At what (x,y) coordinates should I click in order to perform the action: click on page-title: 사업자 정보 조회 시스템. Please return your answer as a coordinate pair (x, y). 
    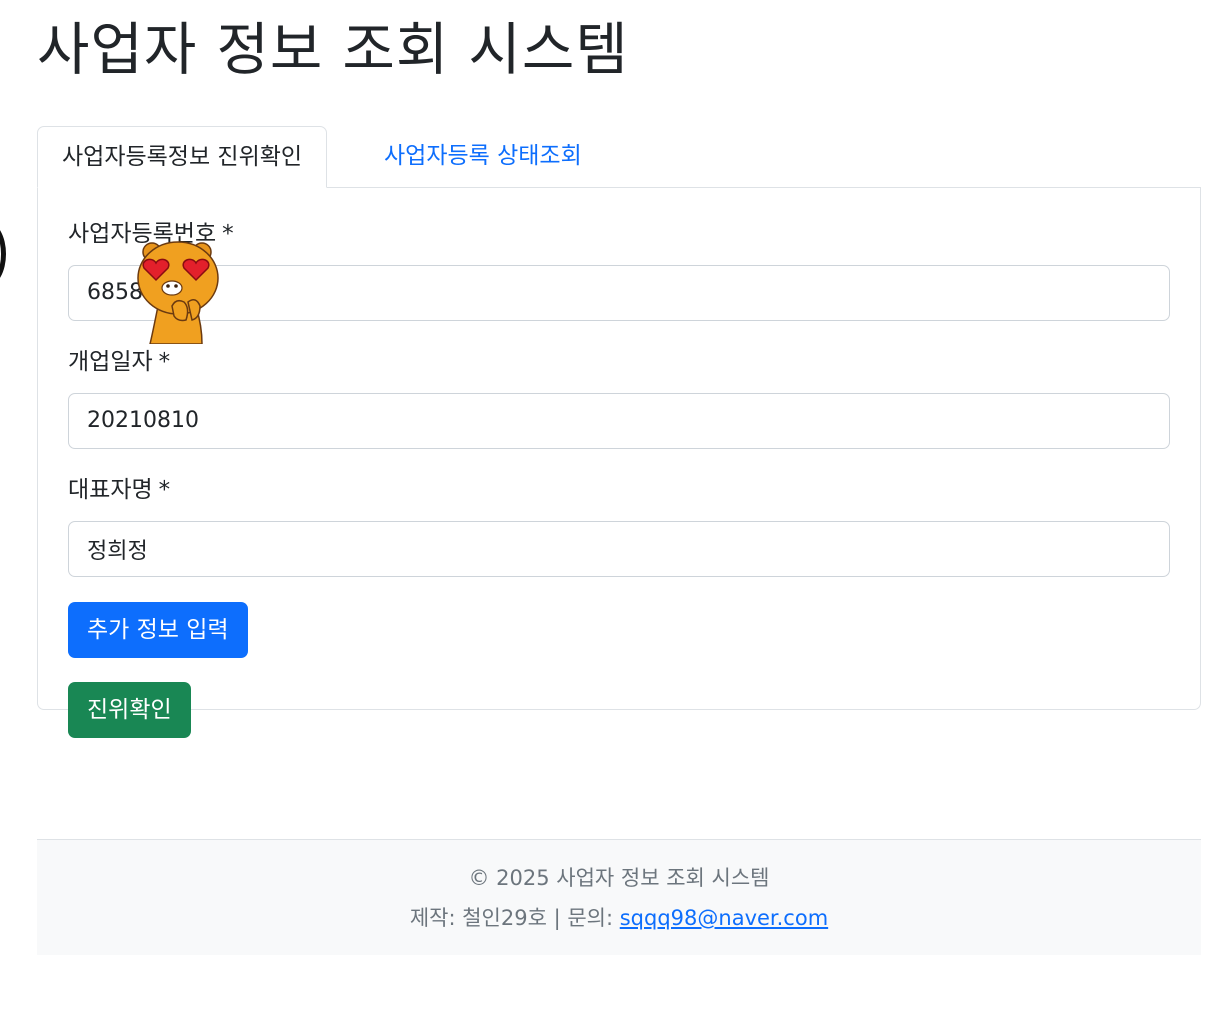
    Looking at the image, I should click on (333, 50).